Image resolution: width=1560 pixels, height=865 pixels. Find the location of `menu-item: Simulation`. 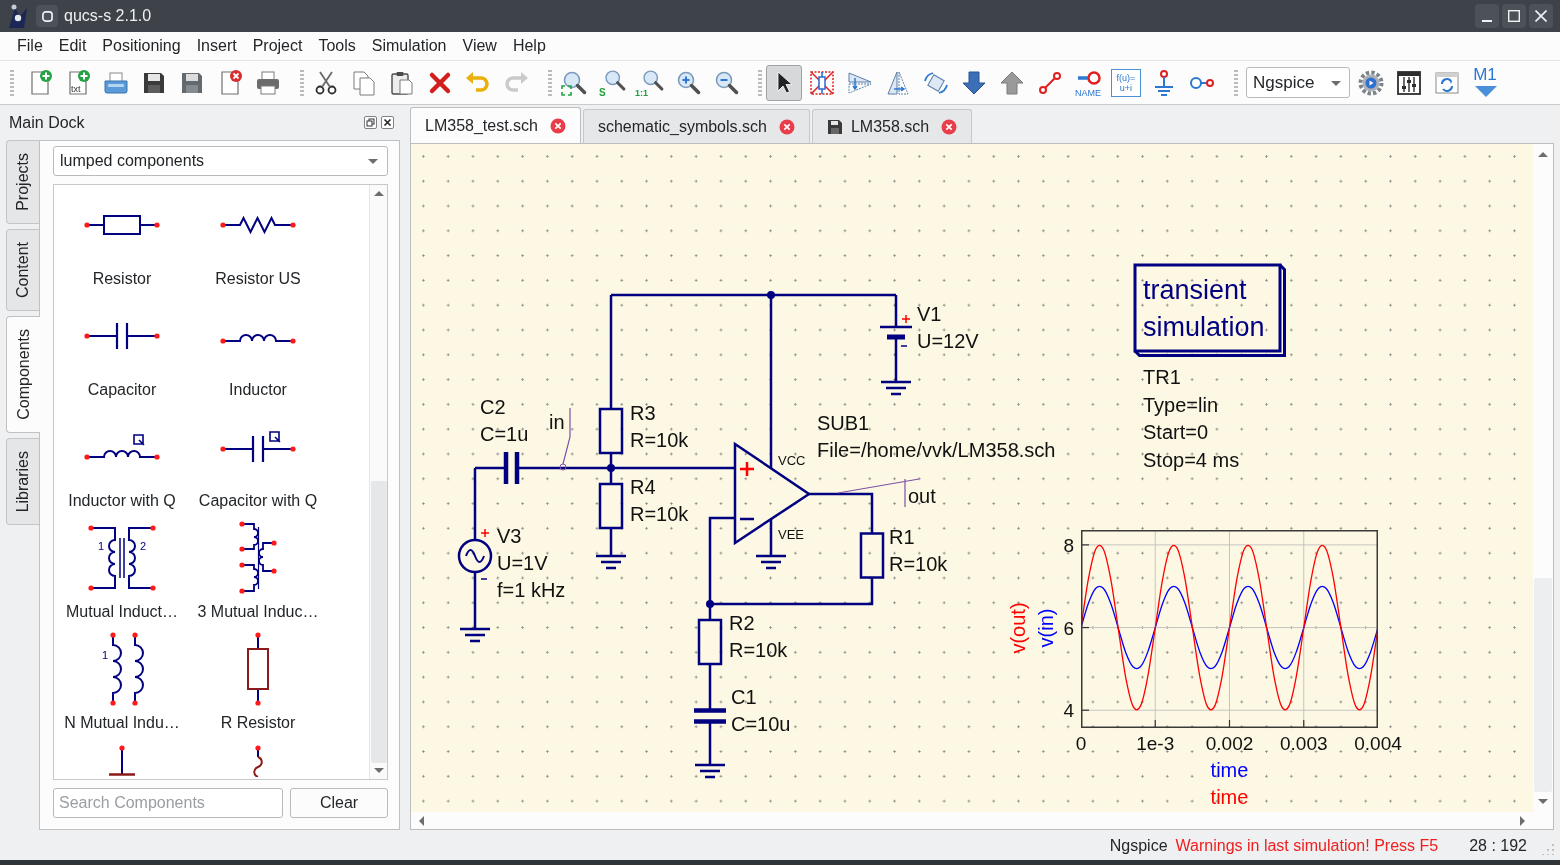

menu-item: Simulation is located at coordinates (409, 46).